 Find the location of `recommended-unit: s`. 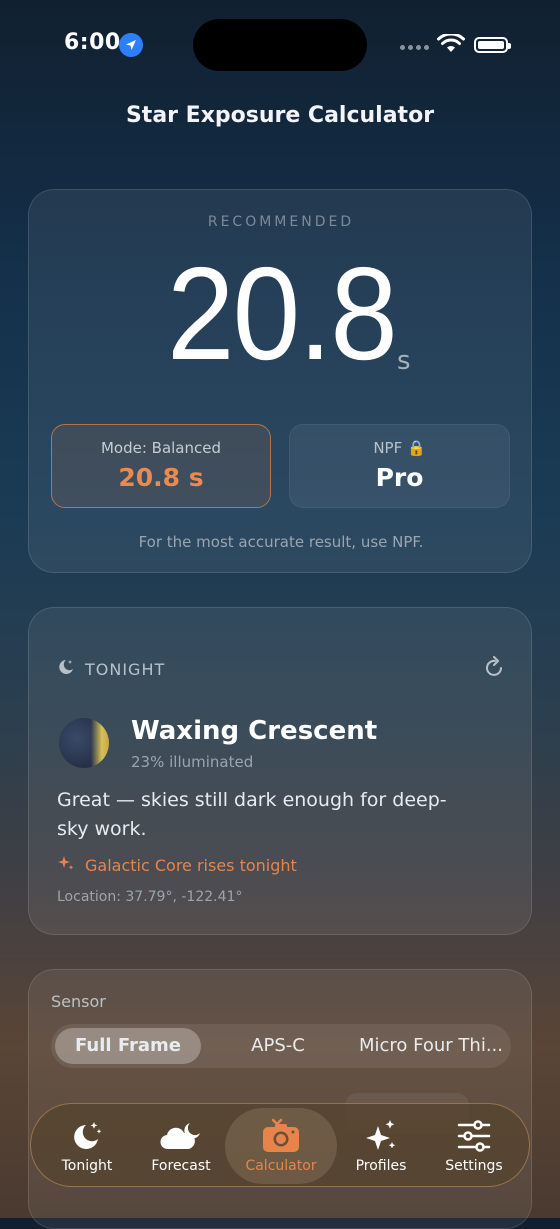

recommended-unit: s is located at coordinates (404, 361).